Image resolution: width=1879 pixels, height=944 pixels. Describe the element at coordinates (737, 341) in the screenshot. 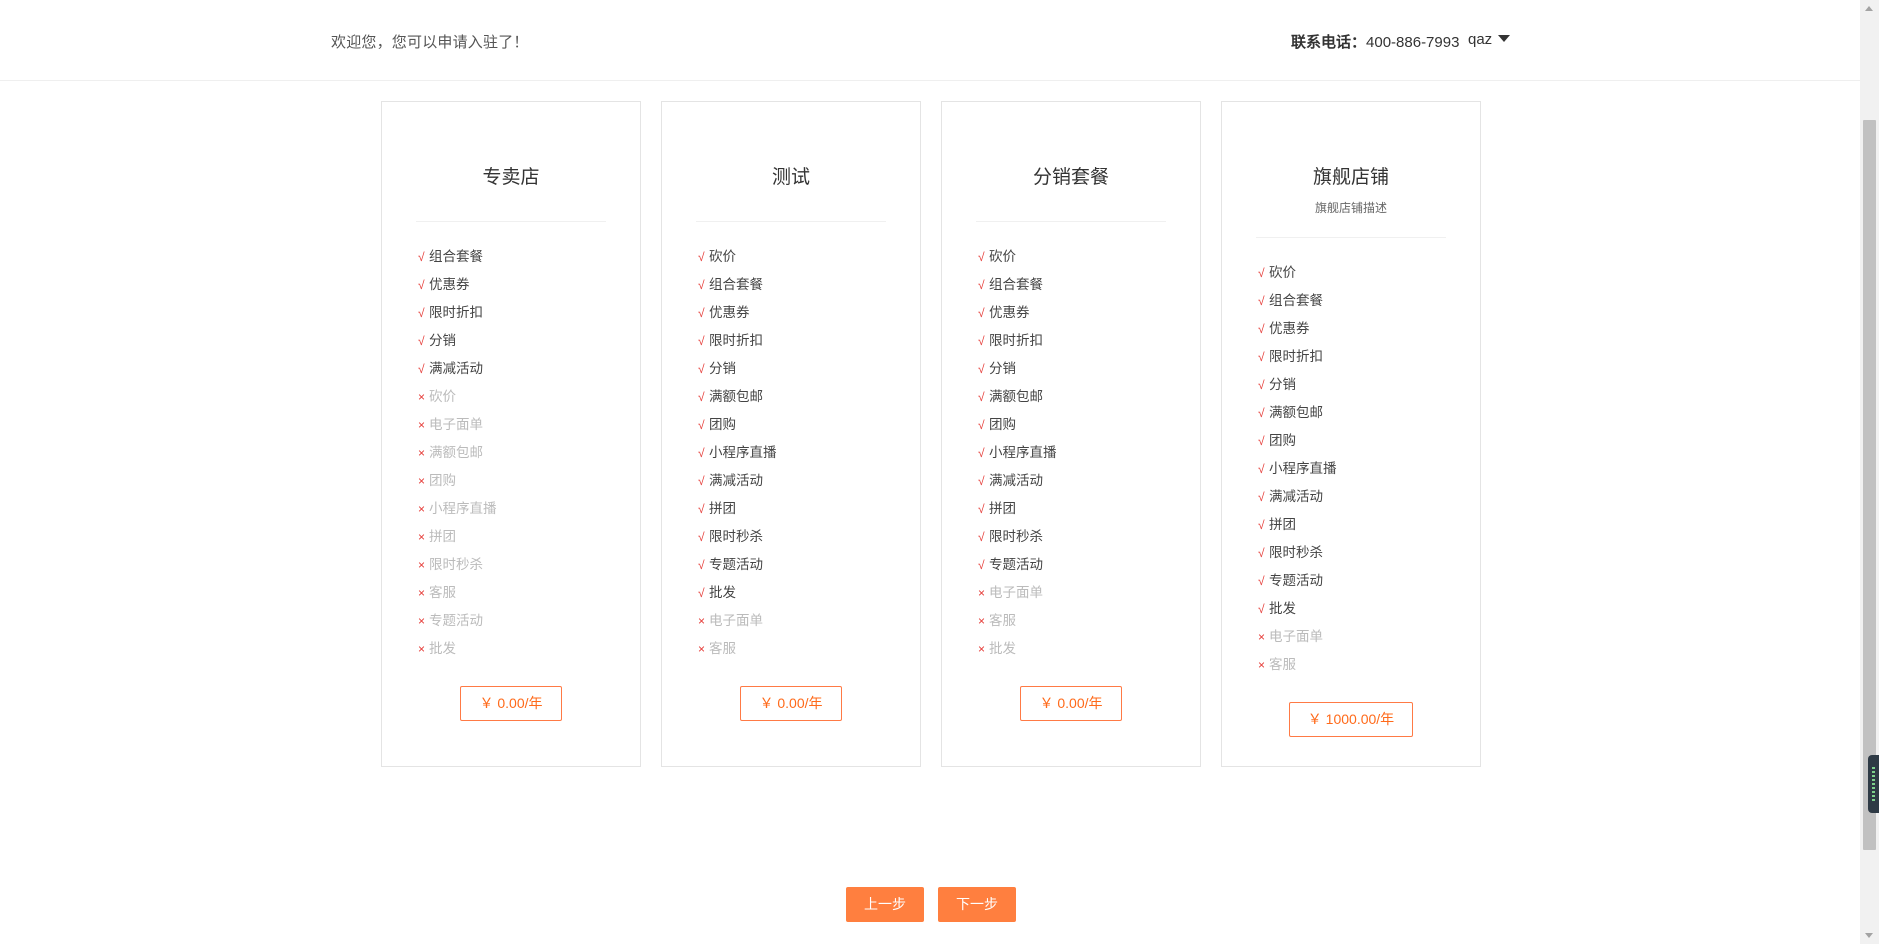

I see `feature-item: √ 限时折扣` at that location.